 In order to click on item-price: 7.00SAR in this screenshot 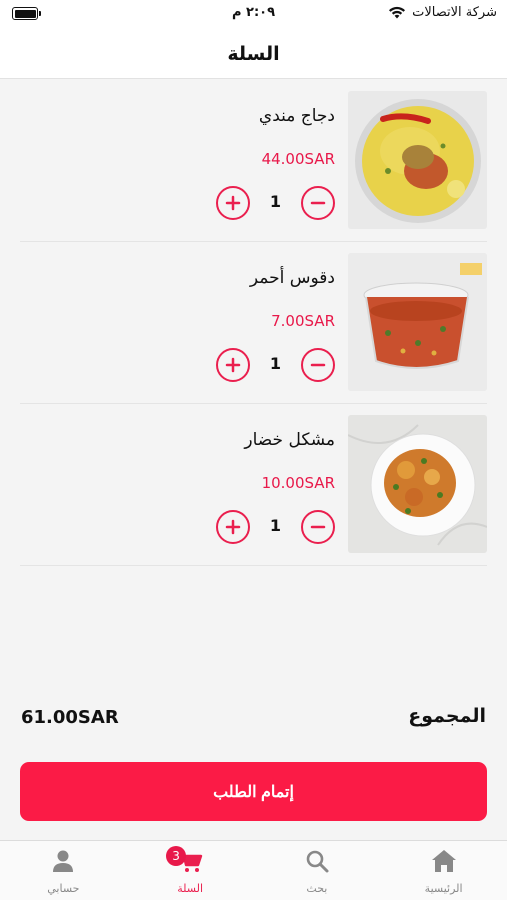, I will do `click(303, 321)`.